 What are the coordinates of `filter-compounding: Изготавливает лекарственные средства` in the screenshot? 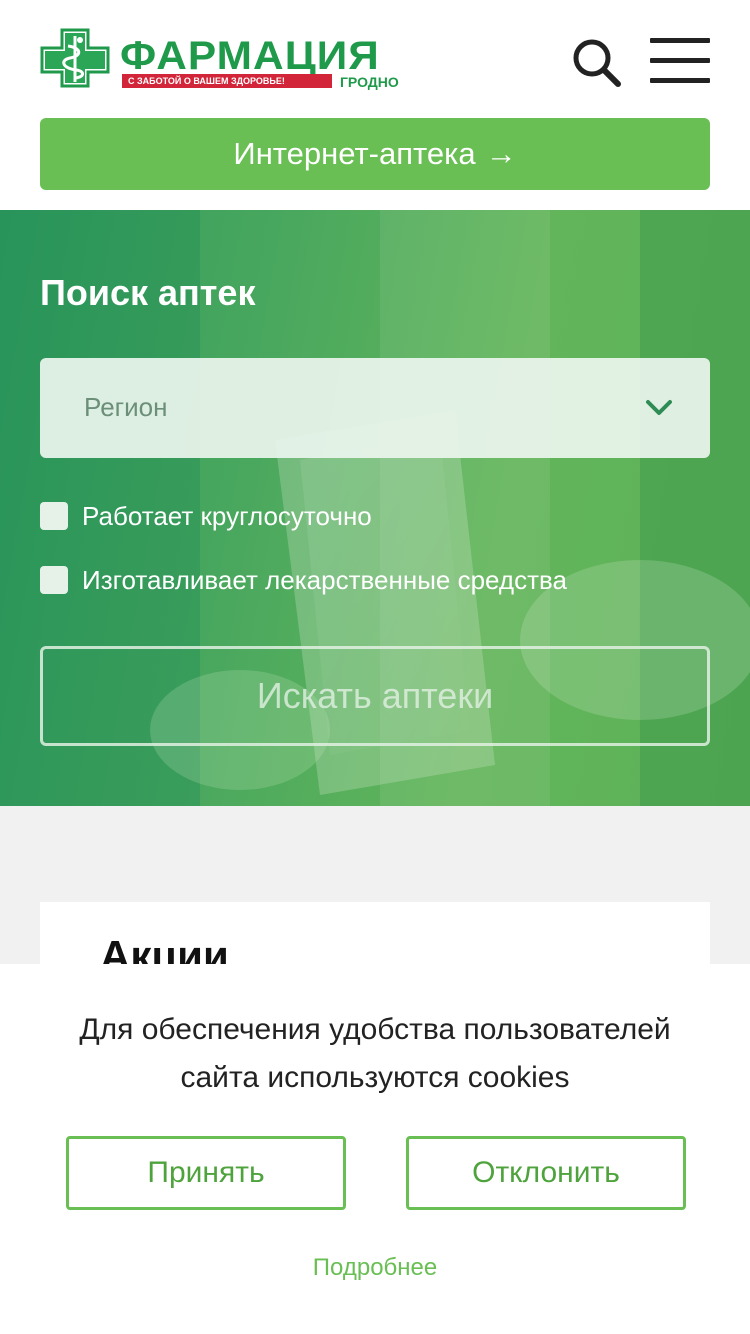 It's located at (303, 580).